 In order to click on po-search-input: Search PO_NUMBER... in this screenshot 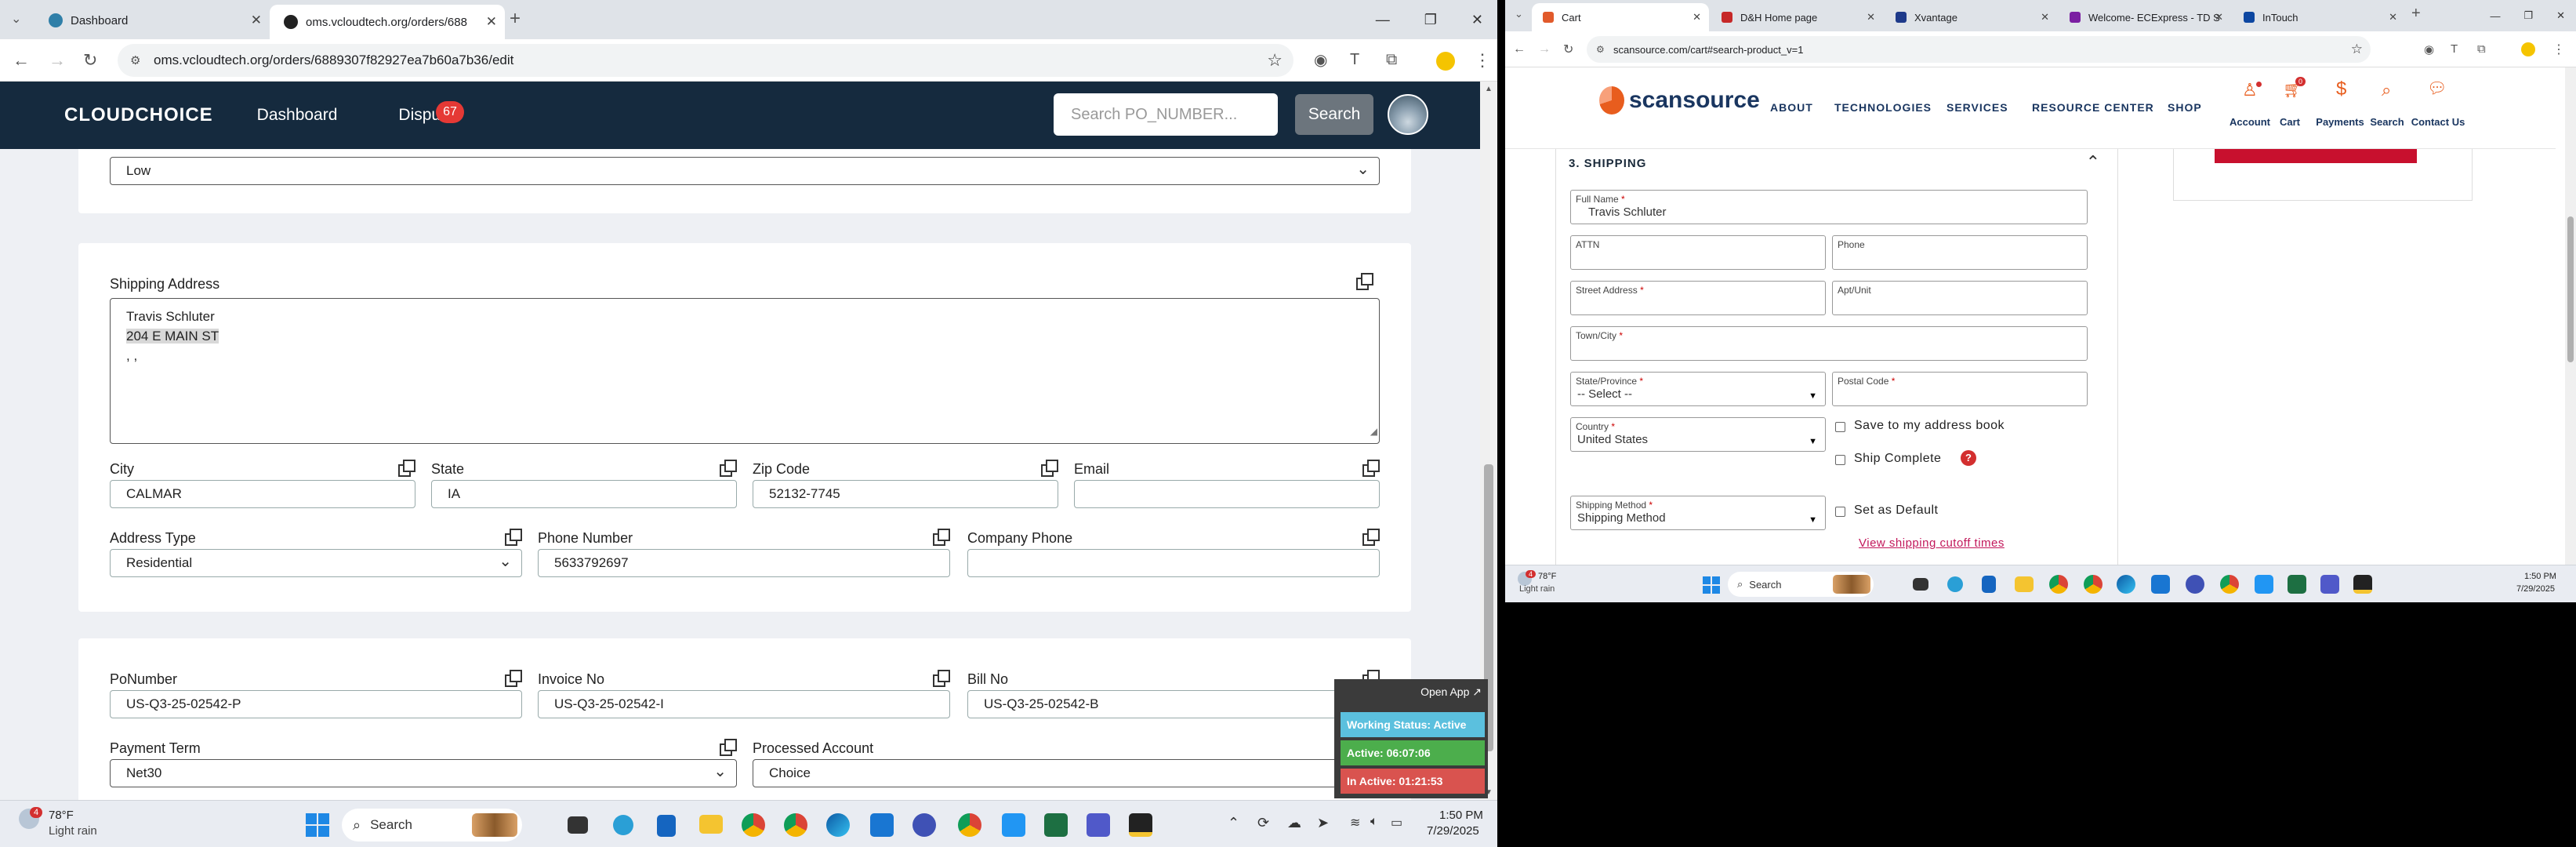, I will do `click(1166, 114)`.